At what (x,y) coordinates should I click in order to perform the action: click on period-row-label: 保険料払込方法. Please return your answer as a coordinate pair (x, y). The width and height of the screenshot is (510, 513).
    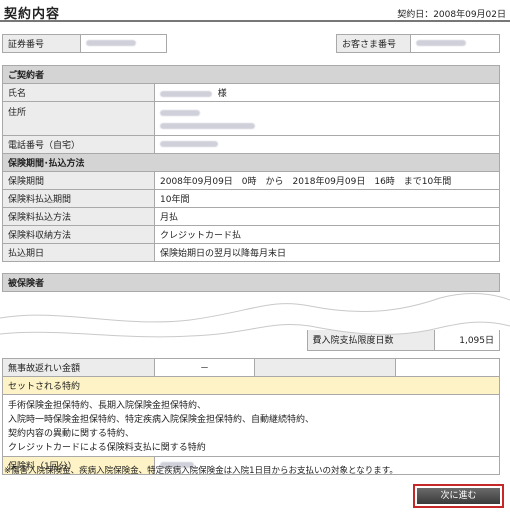
    Looking at the image, I should click on (78, 216).